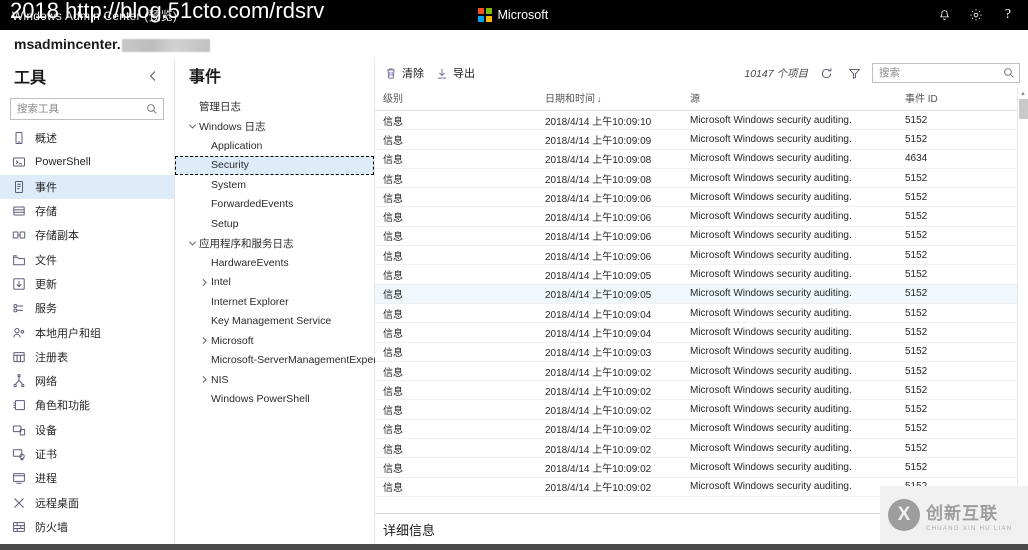 This screenshot has width=1028, height=550. What do you see at coordinates (617, 139) in the screenshot?
I see `cell-date: 2018/4/14 上午10:09:09` at bounding box center [617, 139].